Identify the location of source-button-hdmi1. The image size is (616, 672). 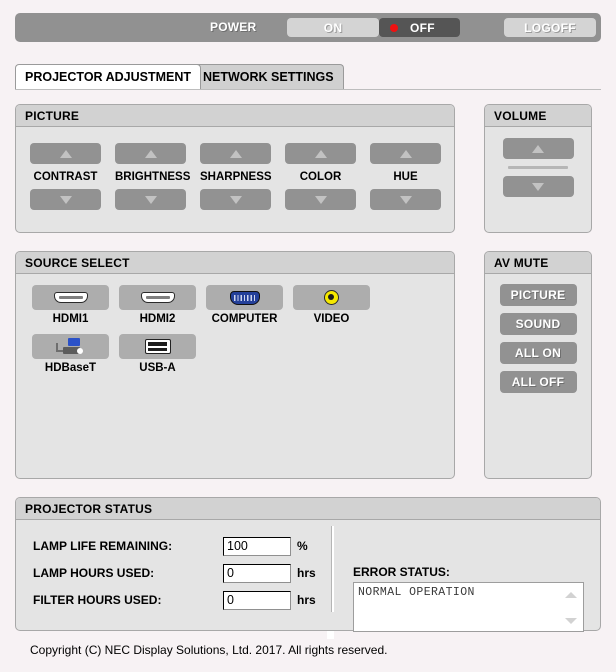
(70, 297).